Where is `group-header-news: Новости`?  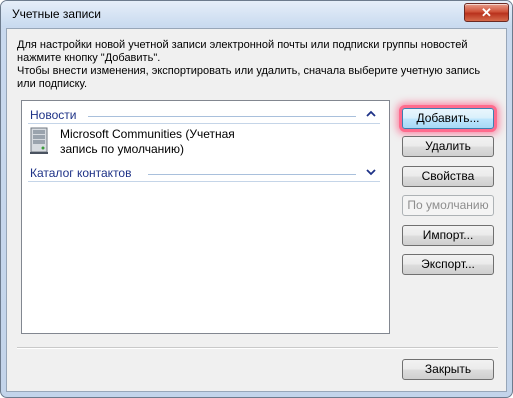
group-header-news: Новости is located at coordinates (204, 115).